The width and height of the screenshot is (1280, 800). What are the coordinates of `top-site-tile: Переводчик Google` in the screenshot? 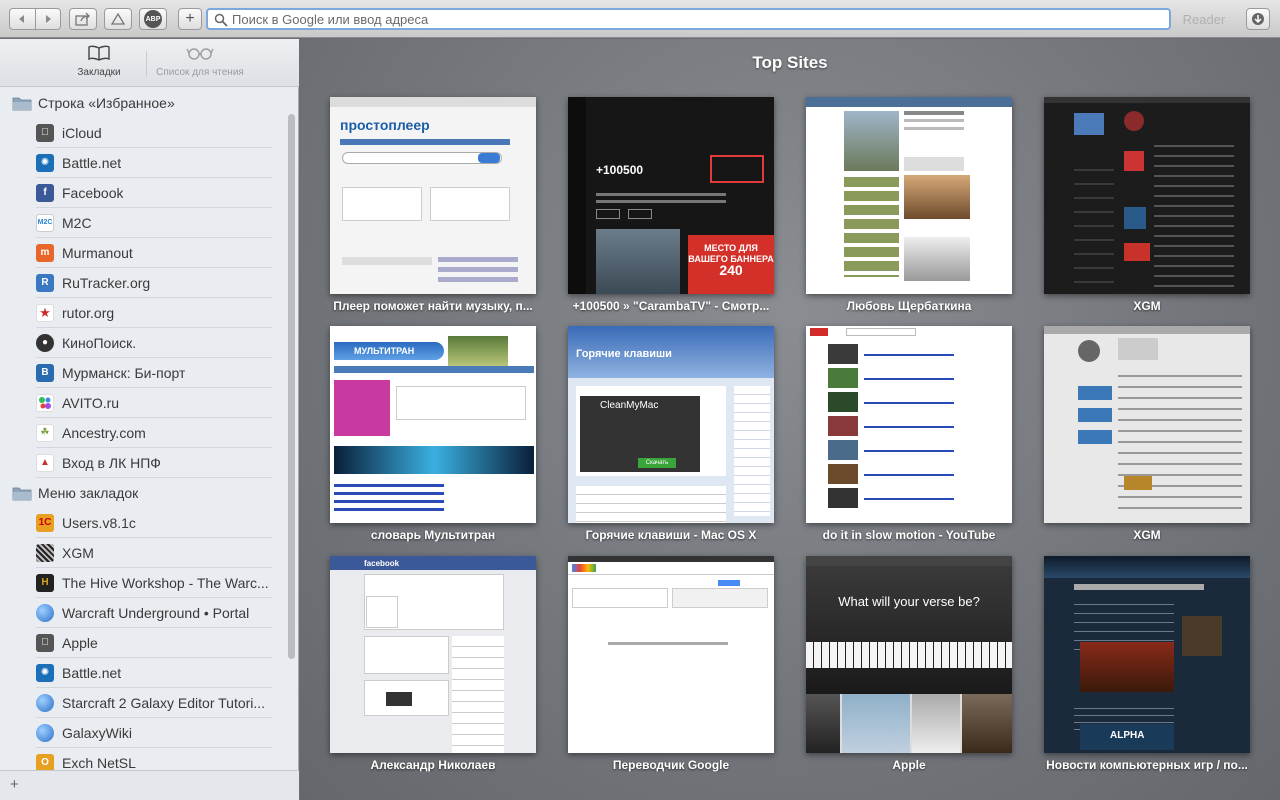 It's located at (671, 664).